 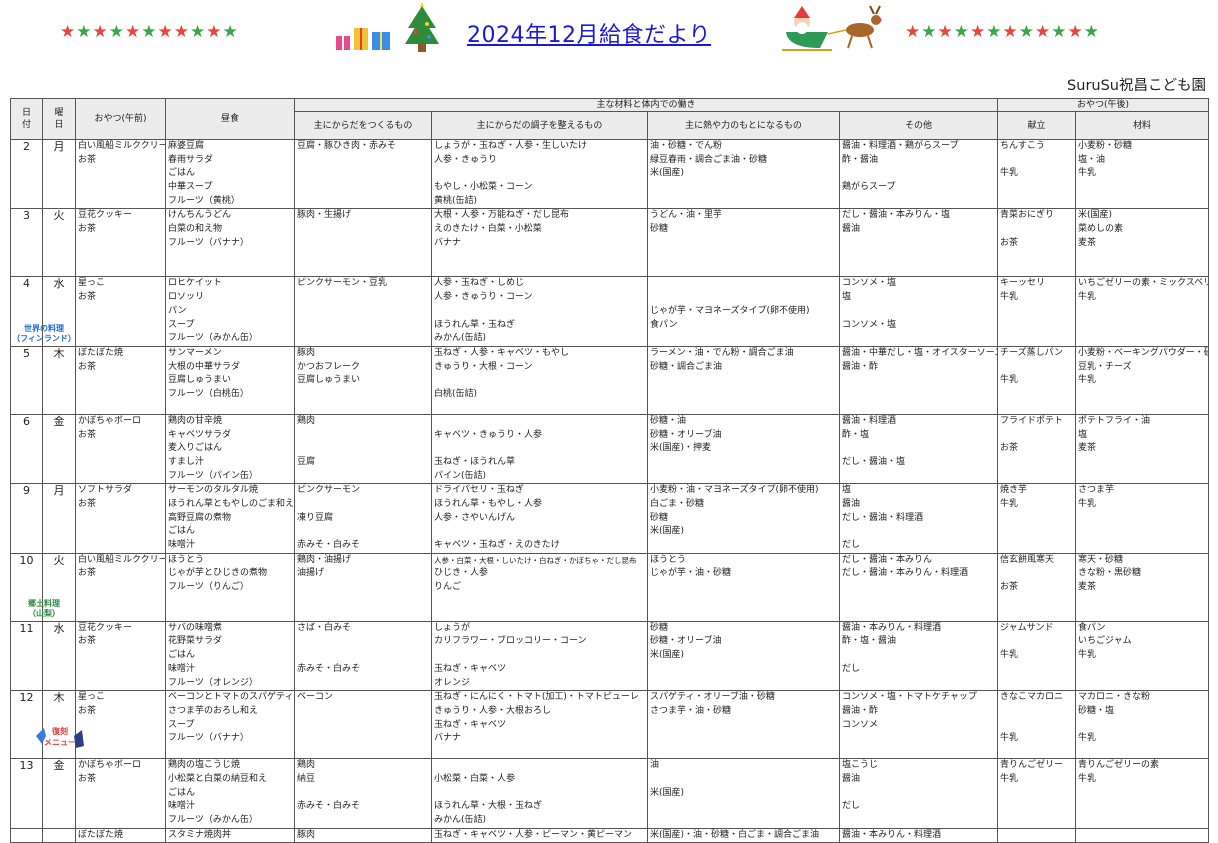 What do you see at coordinates (208, 393) in the screenshot?
I see `cell-line: フルーツ（白桃缶）` at bounding box center [208, 393].